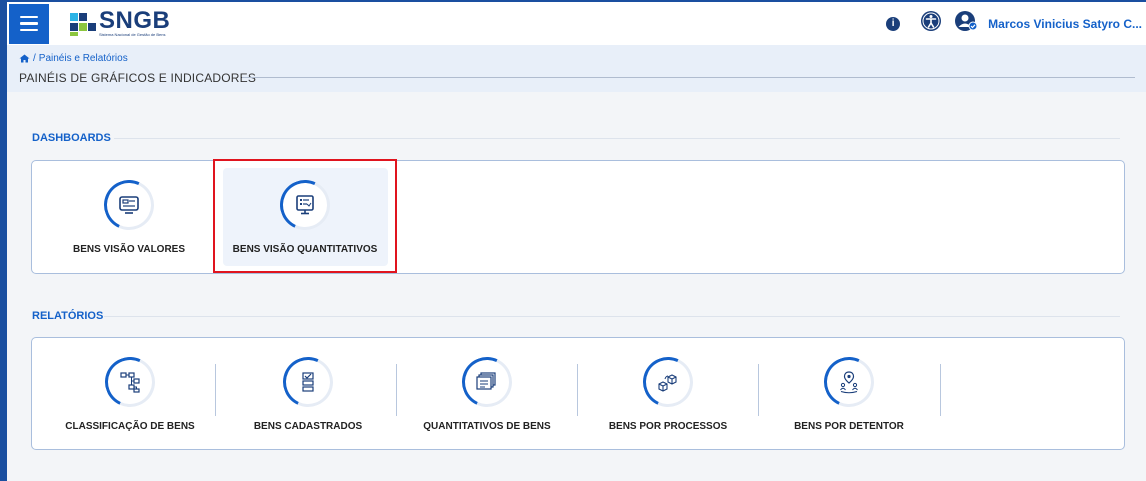 The width and height of the screenshot is (1146, 481). Describe the element at coordinates (612, 316) in the screenshot. I see `relatorios-divider` at that location.